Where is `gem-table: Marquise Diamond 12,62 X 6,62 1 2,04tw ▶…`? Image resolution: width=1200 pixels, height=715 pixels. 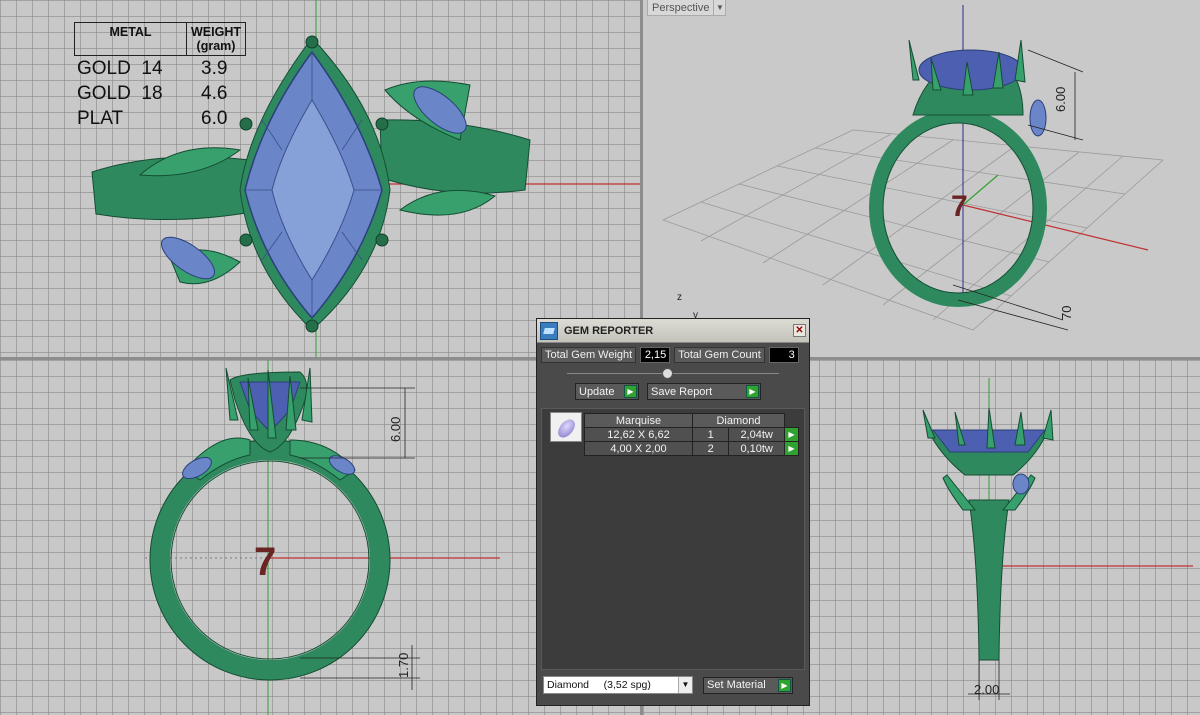 gem-table: Marquise Diamond 12,62 X 6,62 1 2,04tw ▶… is located at coordinates (691, 434).